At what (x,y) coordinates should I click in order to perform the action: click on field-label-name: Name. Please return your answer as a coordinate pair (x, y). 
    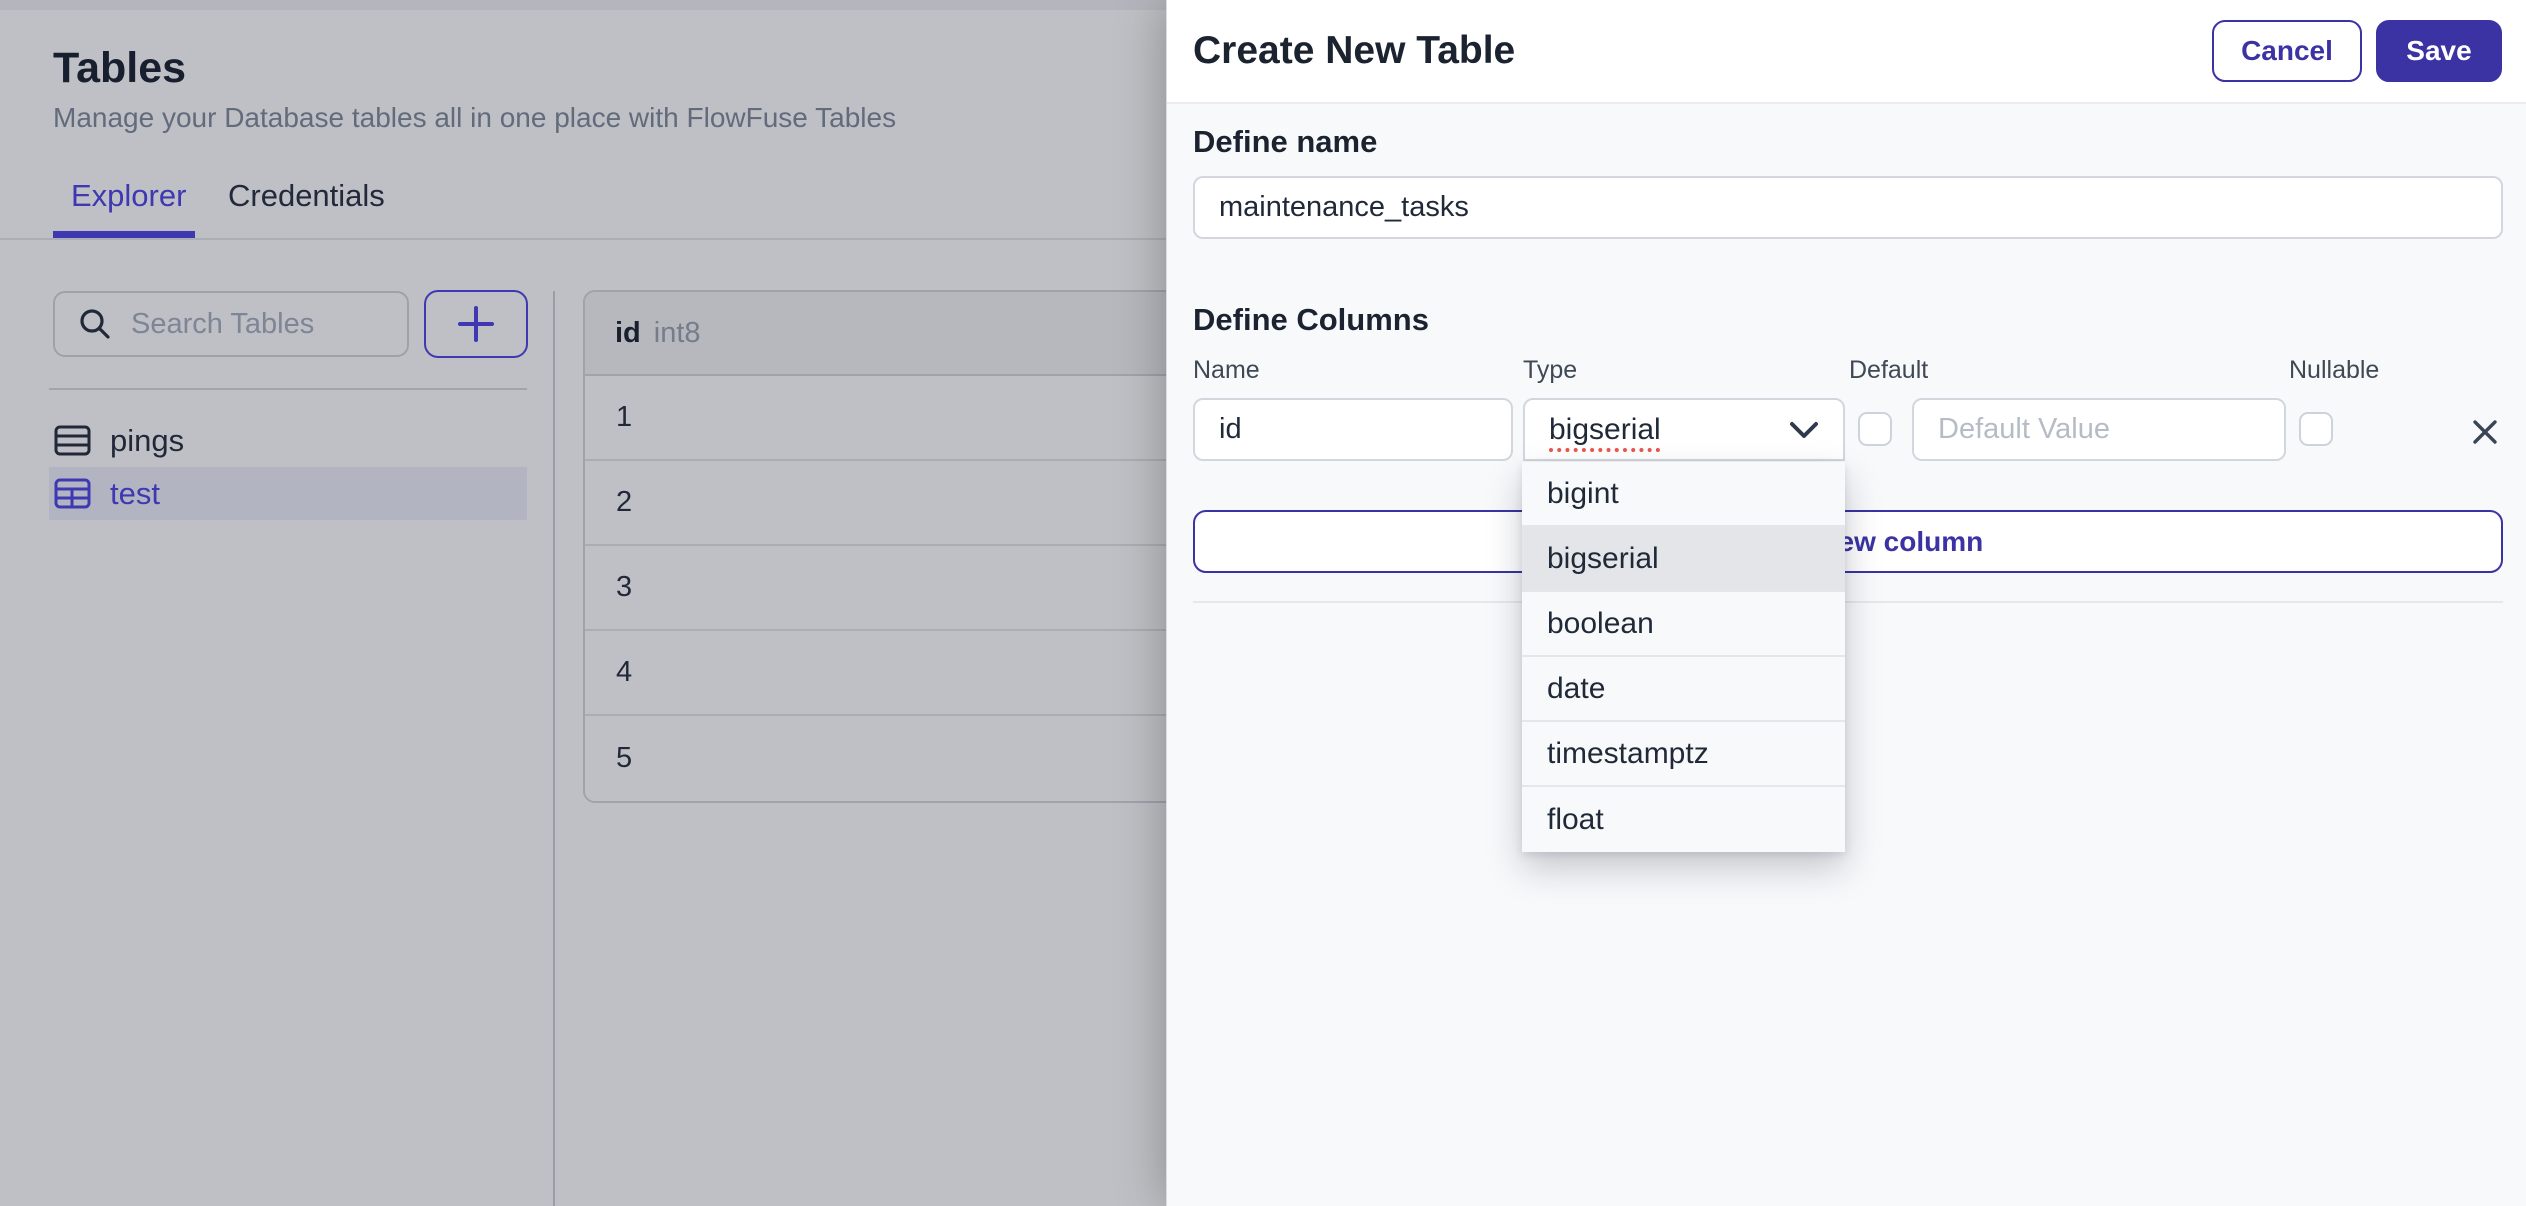
    Looking at the image, I should click on (1226, 370).